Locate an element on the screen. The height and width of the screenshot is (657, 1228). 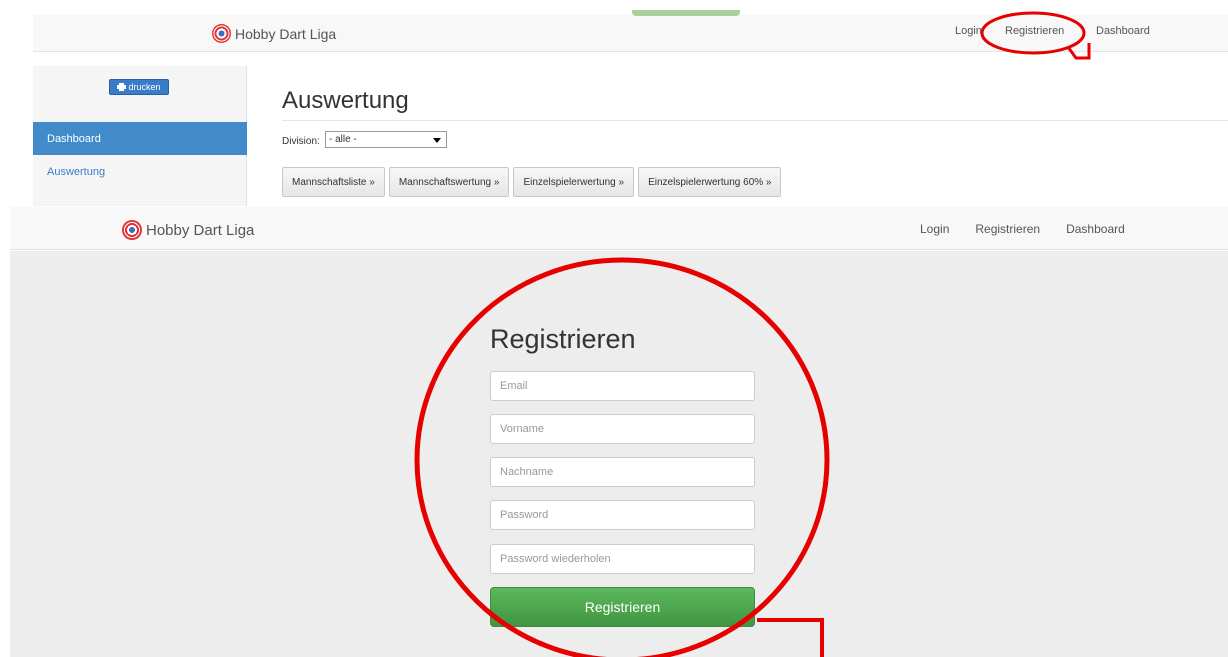
tab-einzelspielerwertung: Einzelspielerwertung » is located at coordinates (574, 182).